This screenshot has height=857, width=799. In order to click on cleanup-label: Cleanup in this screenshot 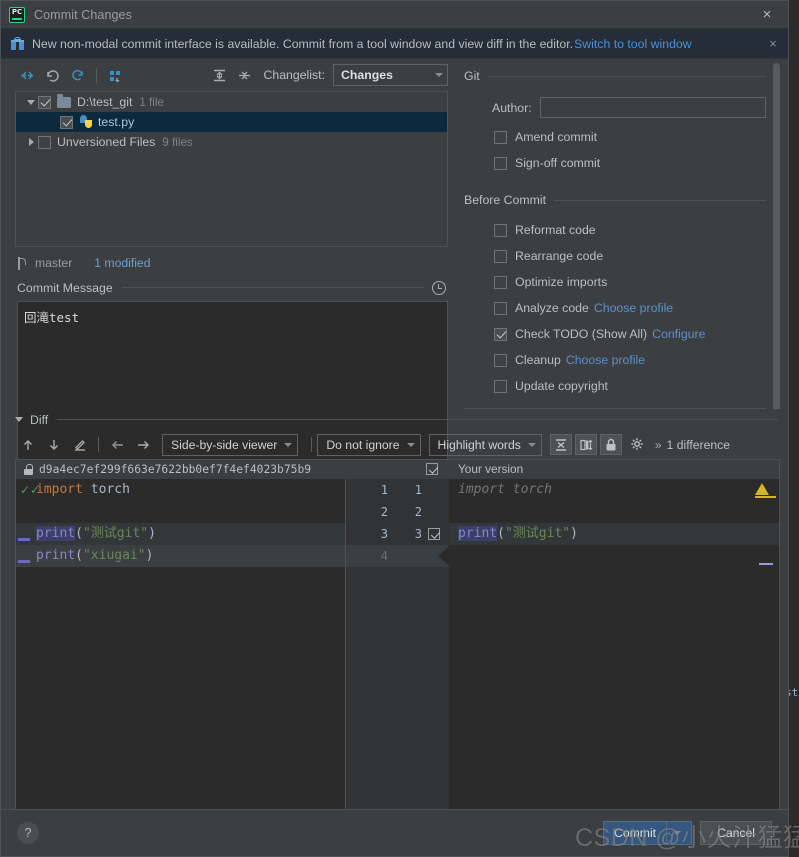, I will do `click(538, 360)`.